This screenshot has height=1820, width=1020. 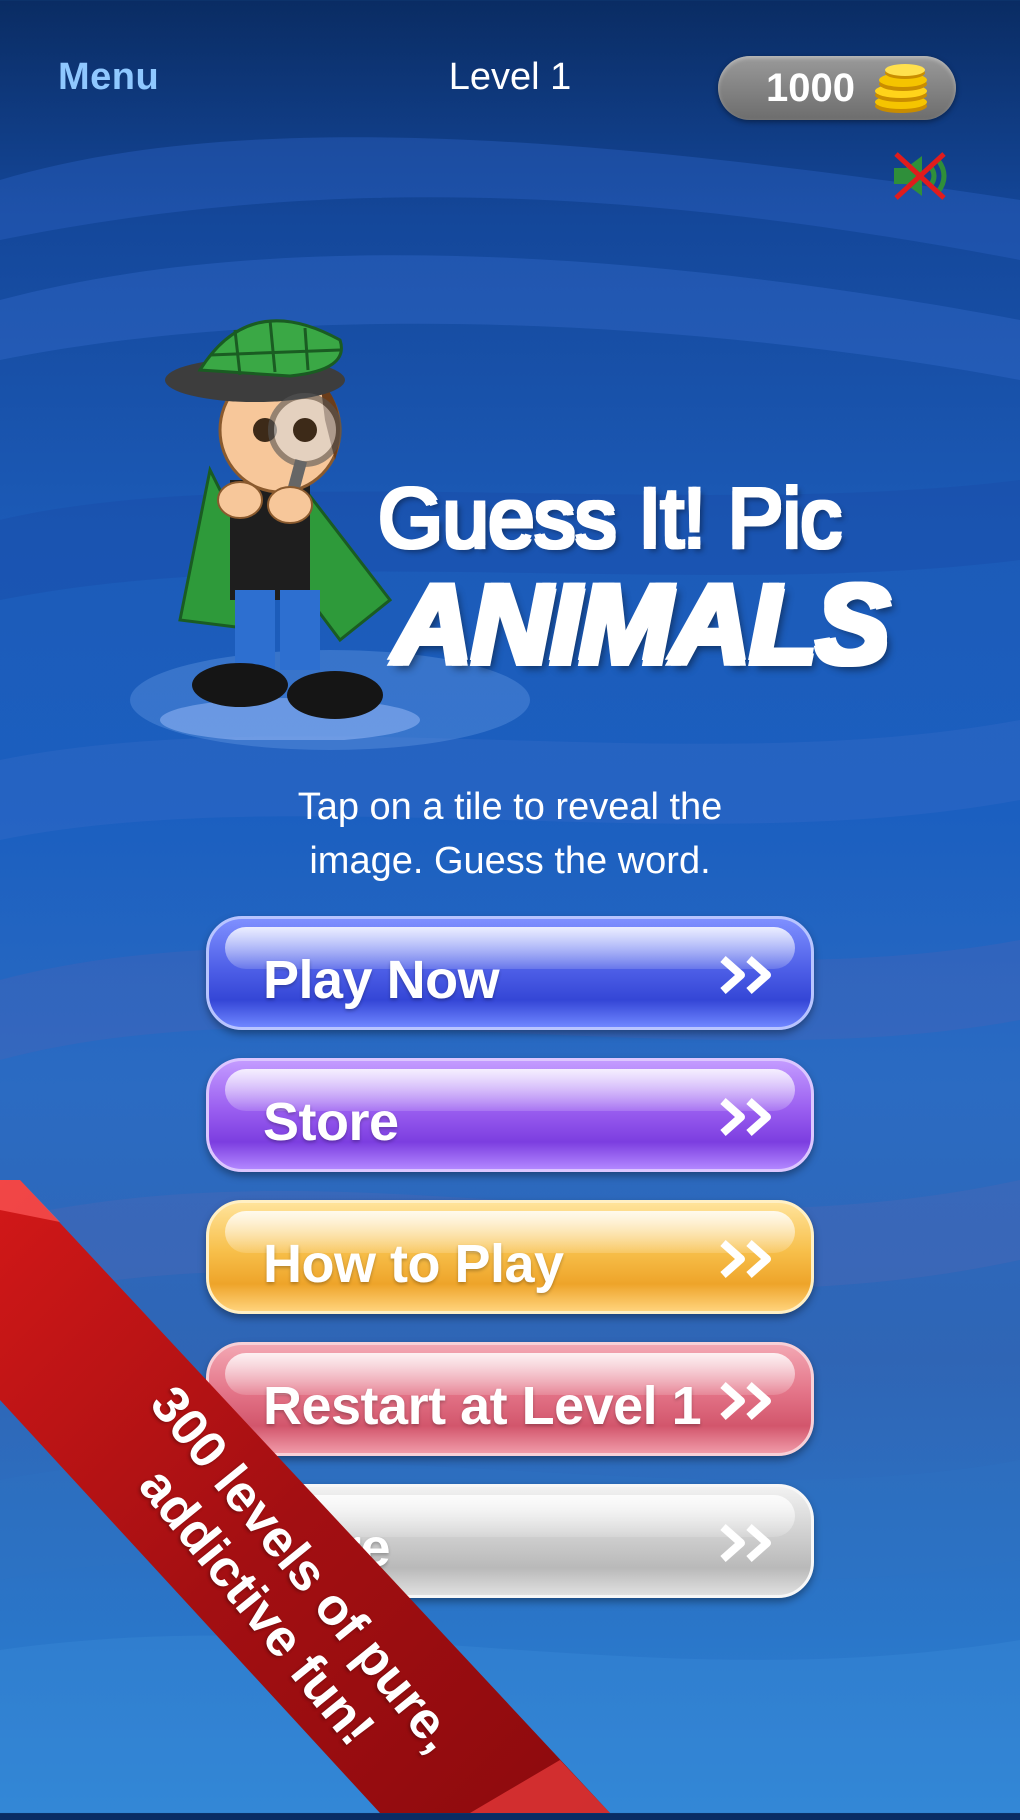 What do you see at coordinates (901, 88) in the screenshot?
I see `coin-stack-icon` at bounding box center [901, 88].